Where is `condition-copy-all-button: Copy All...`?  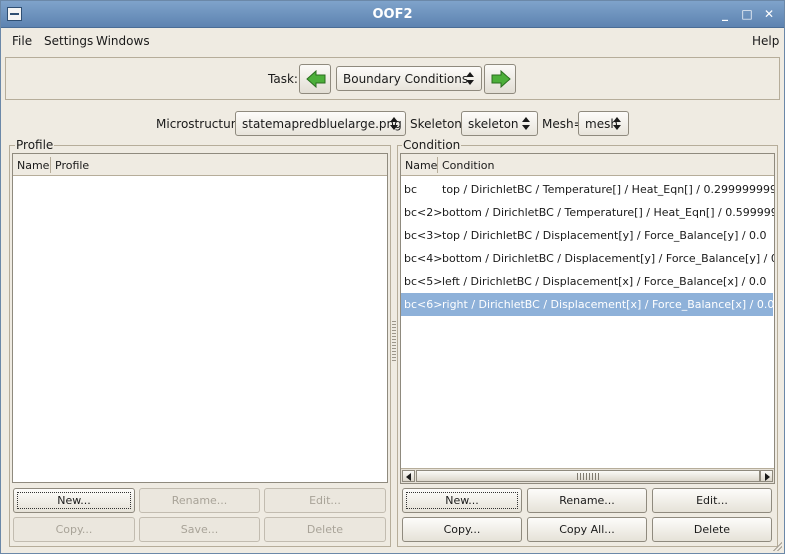 condition-copy-all-button: Copy All... is located at coordinates (587, 529).